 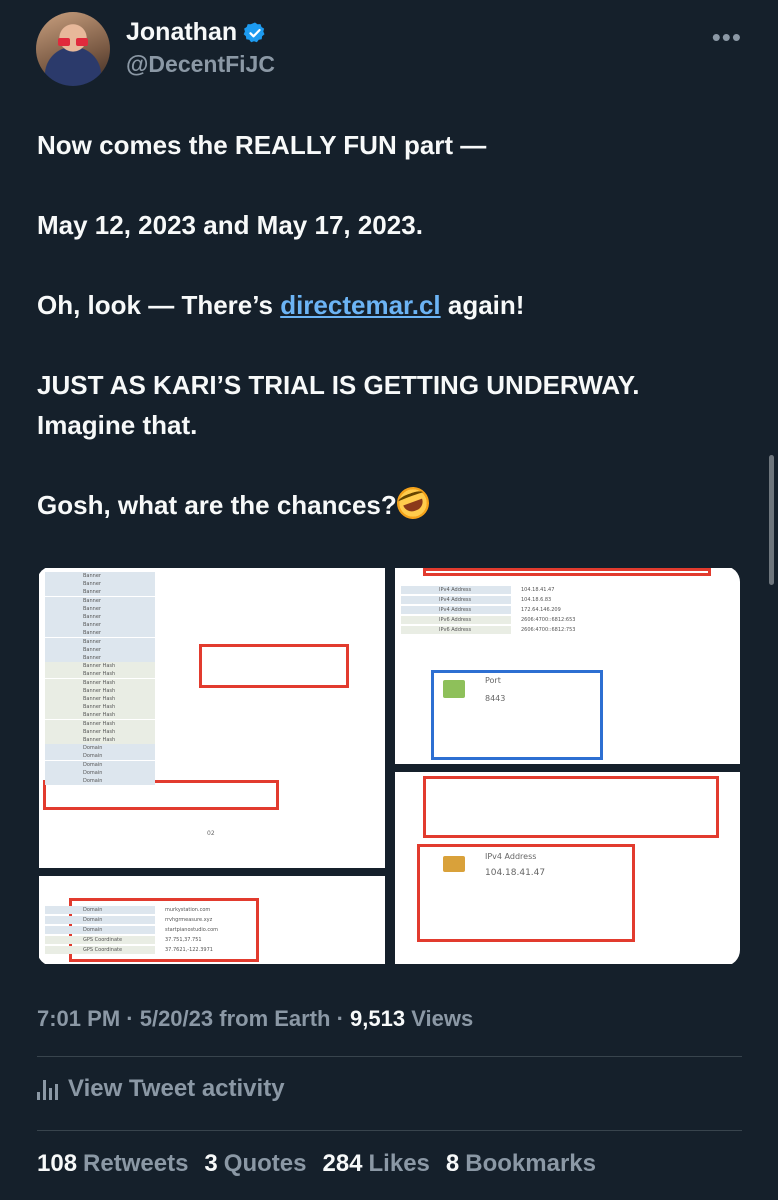 What do you see at coordinates (176, 1018) in the screenshot?
I see `tweet-date: 5/20/23` at bounding box center [176, 1018].